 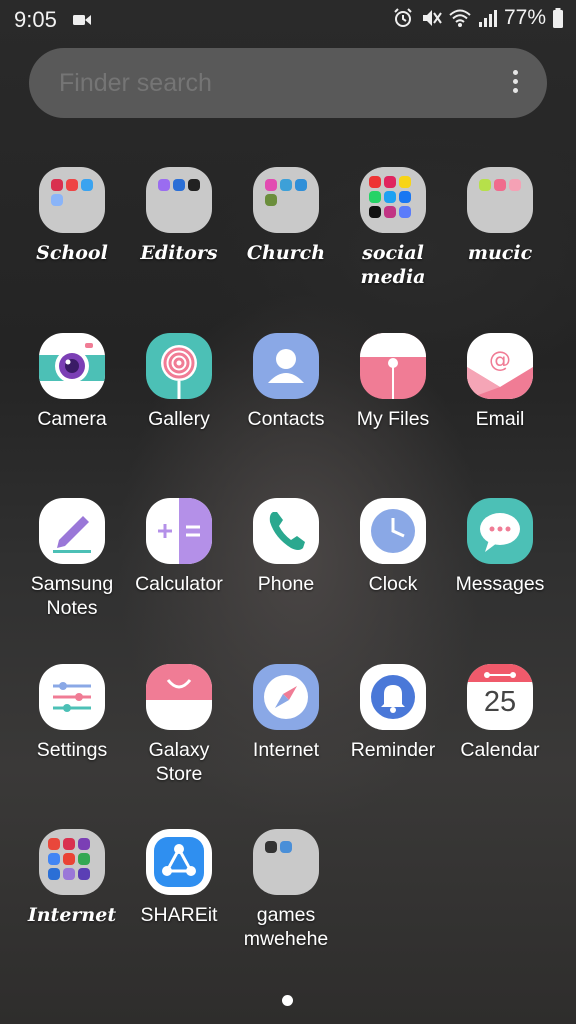 I want to click on shareit-icon, so click(x=179, y=862).